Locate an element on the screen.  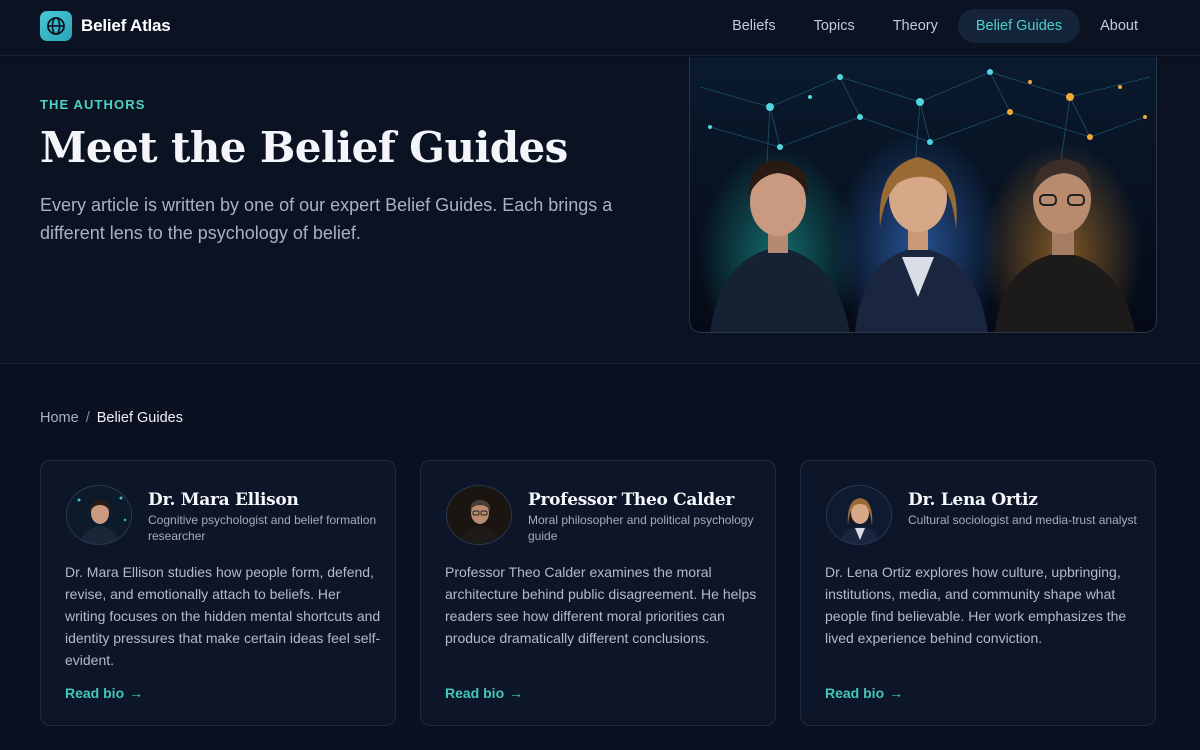
globe-icon is located at coordinates (56, 26).